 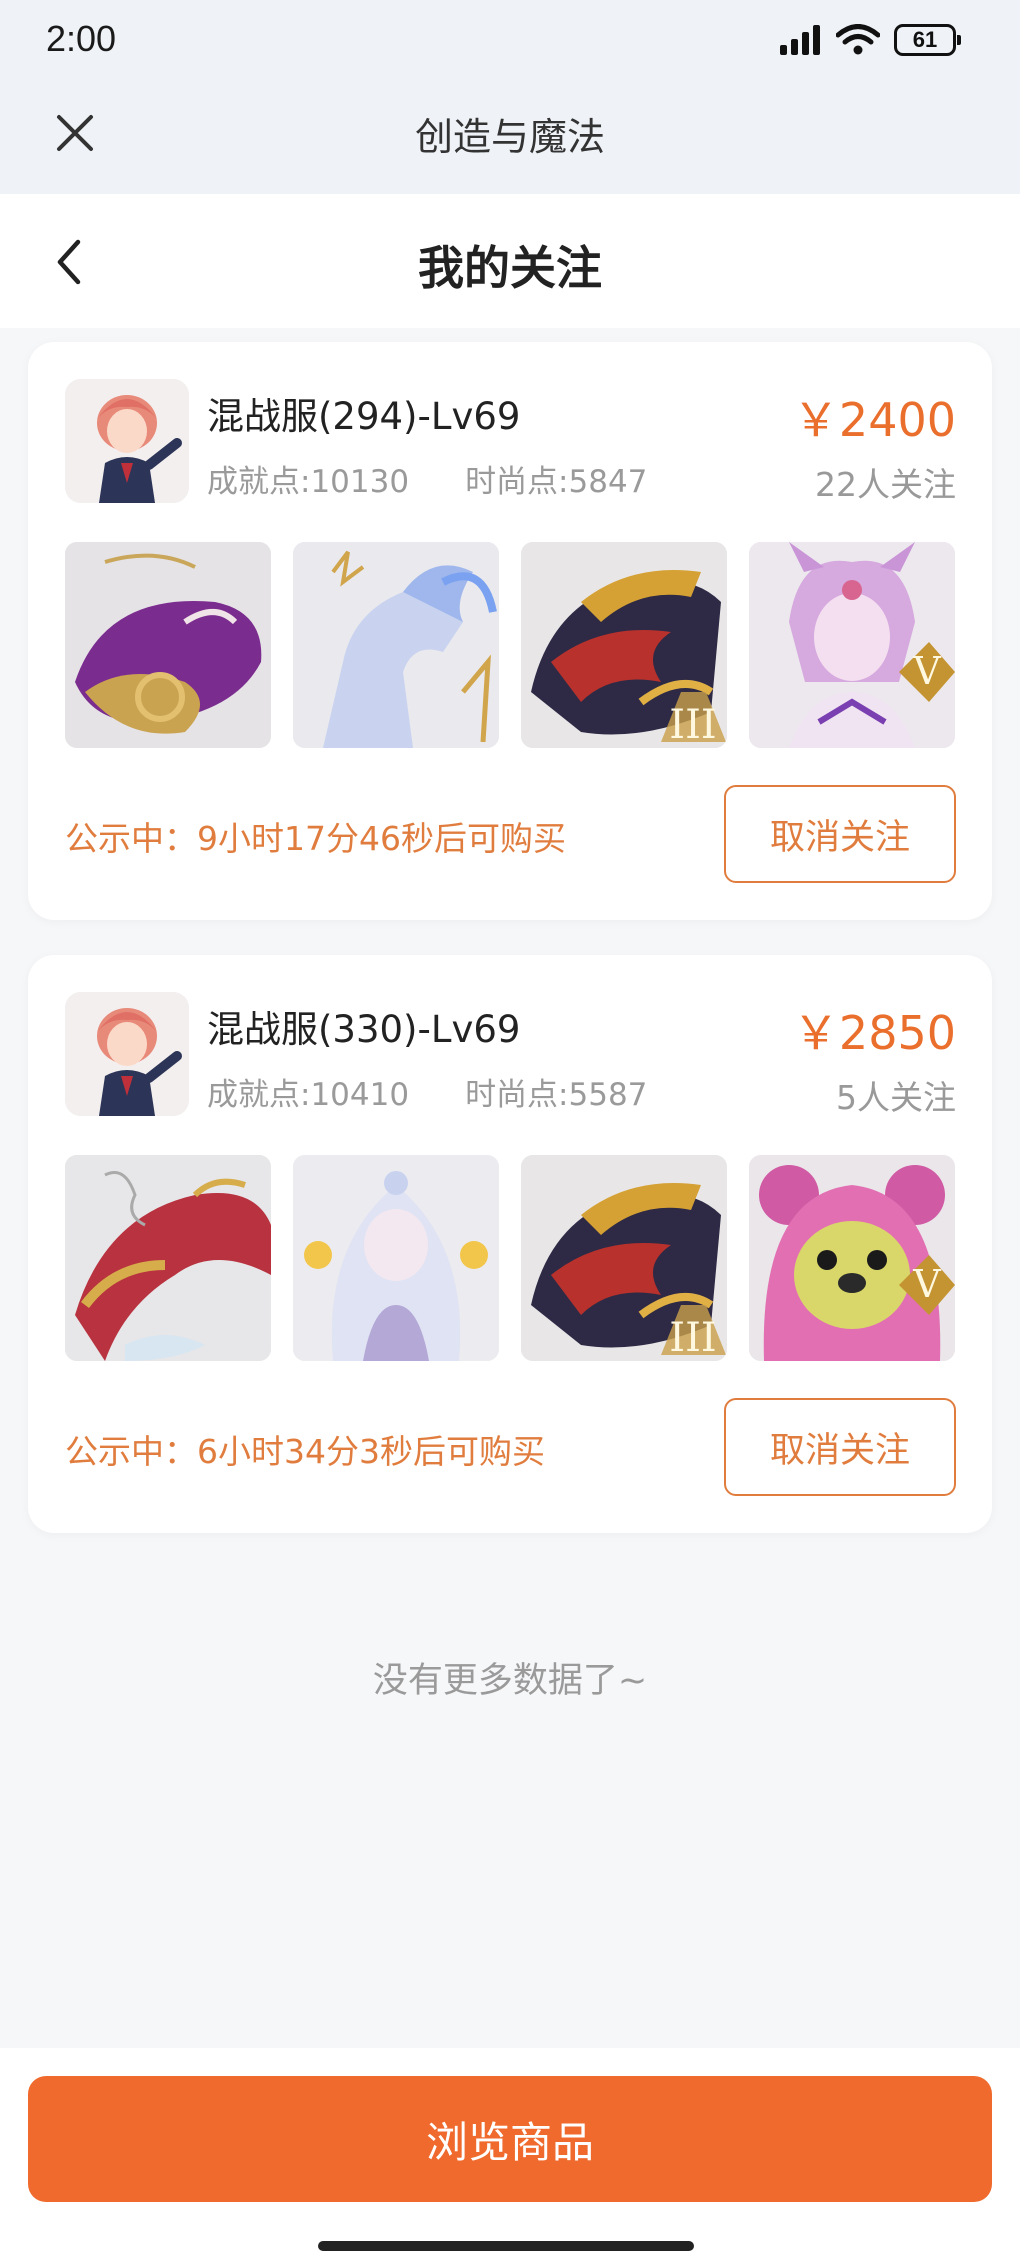 I want to click on red-dragon-mount-icon, so click(x=168, y=1258).